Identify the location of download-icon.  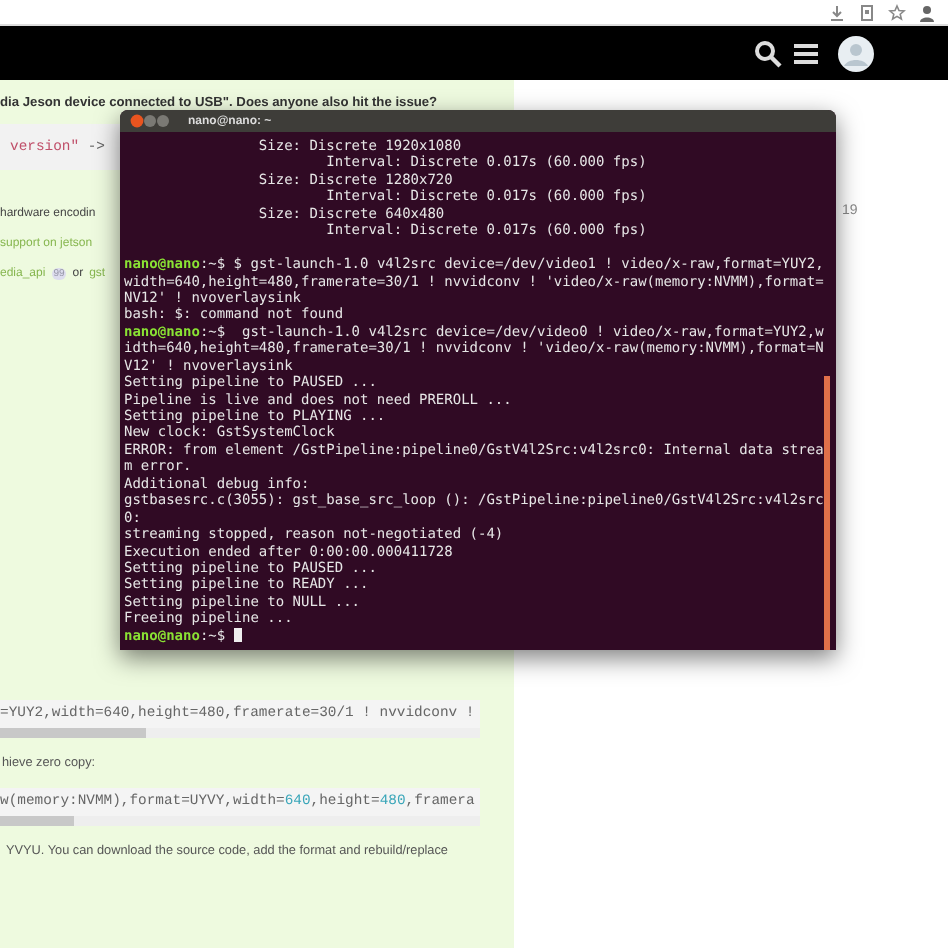
(837, 12).